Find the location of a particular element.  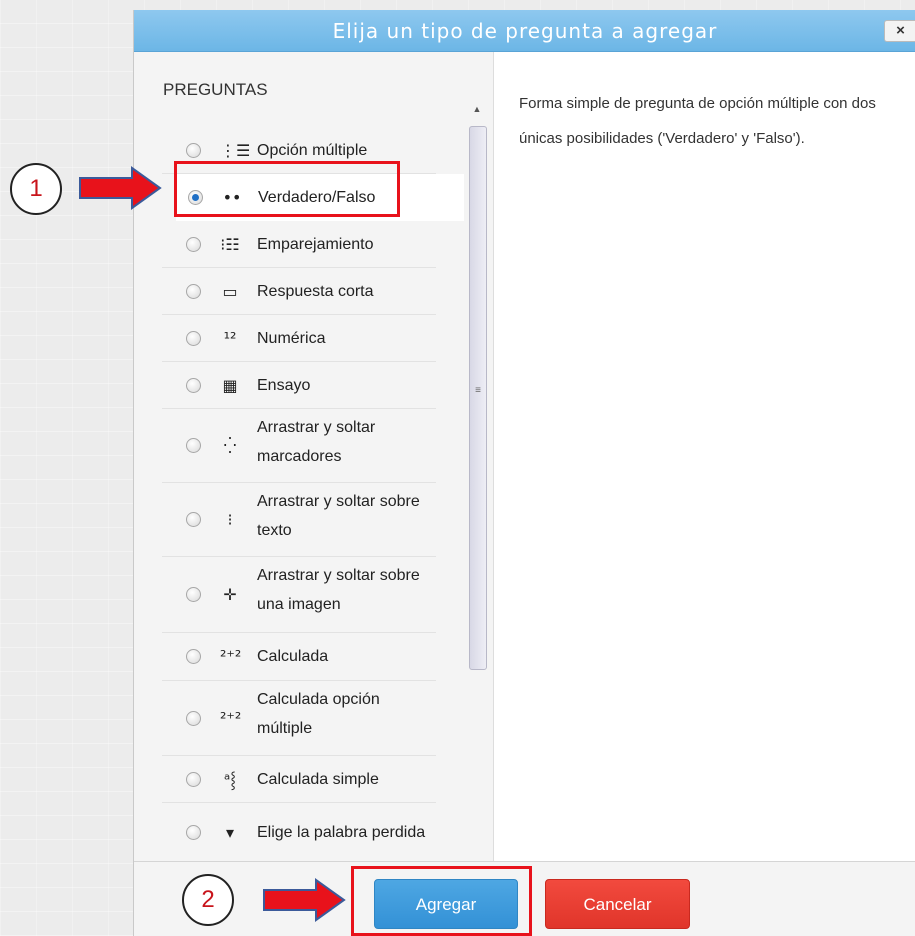

step-1-marker: 1 is located at coordinates (36, 189).